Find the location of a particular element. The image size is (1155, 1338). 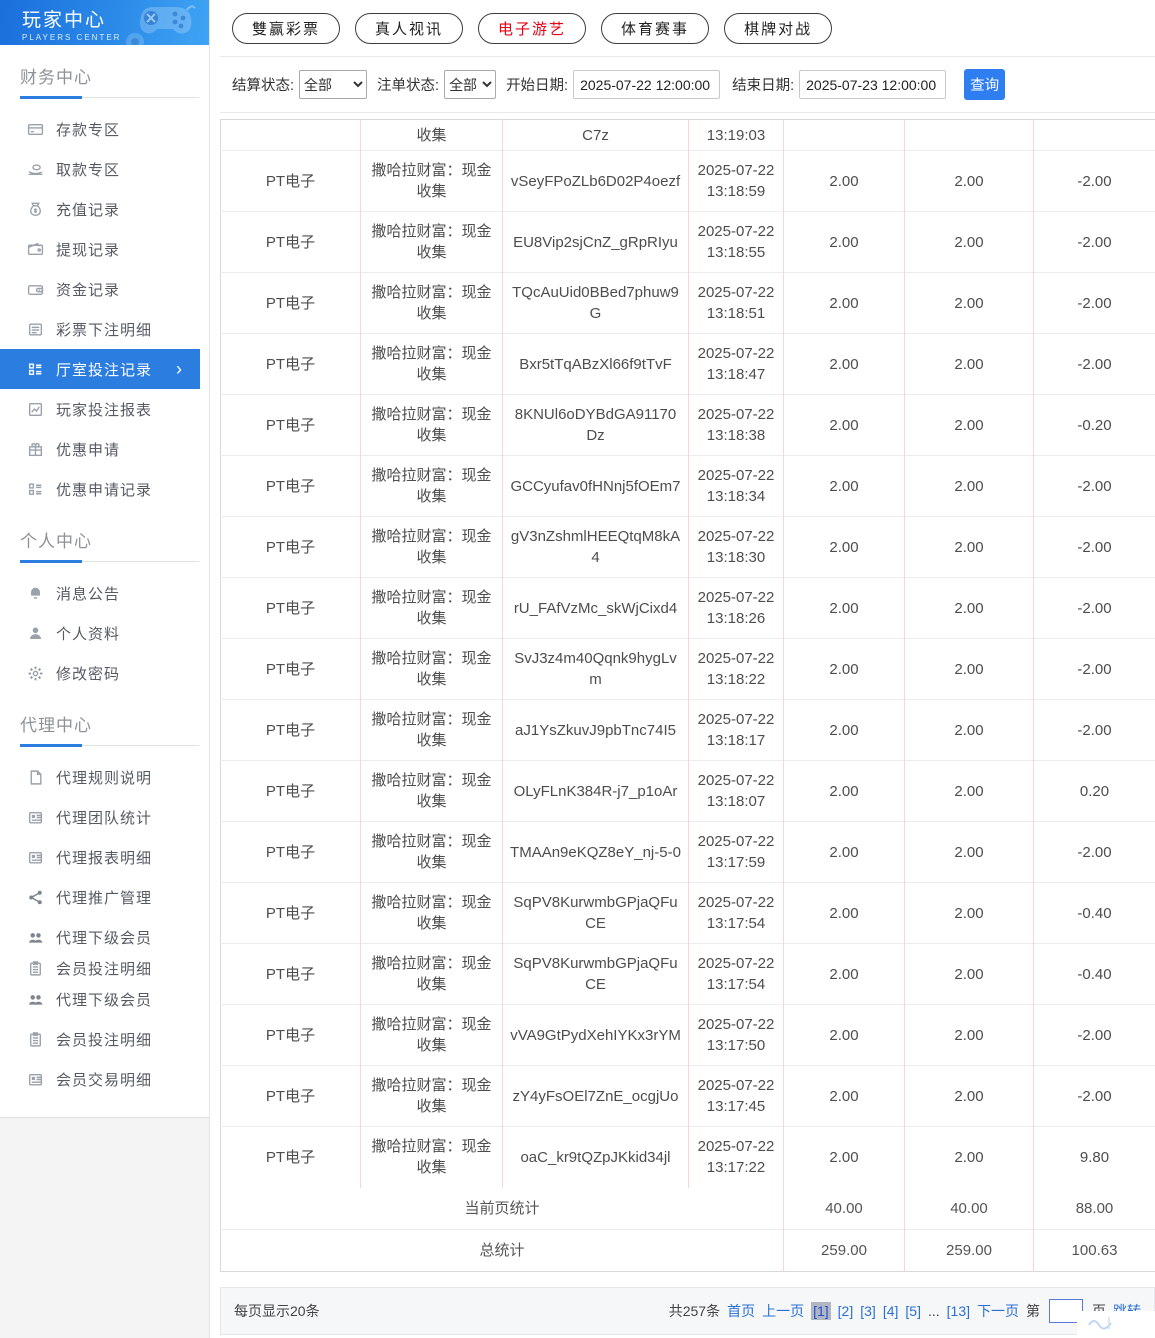

end-date-input is located at coordinates (873, 84).